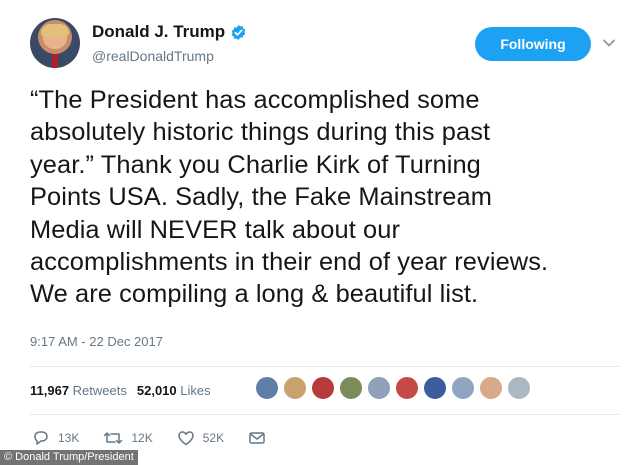 The height and width of the screenshot is (465, 634). What do you see at coordinates (200, 438) in the screenshot?
I see `like-action: 52K` at bounding box center [200, 438].